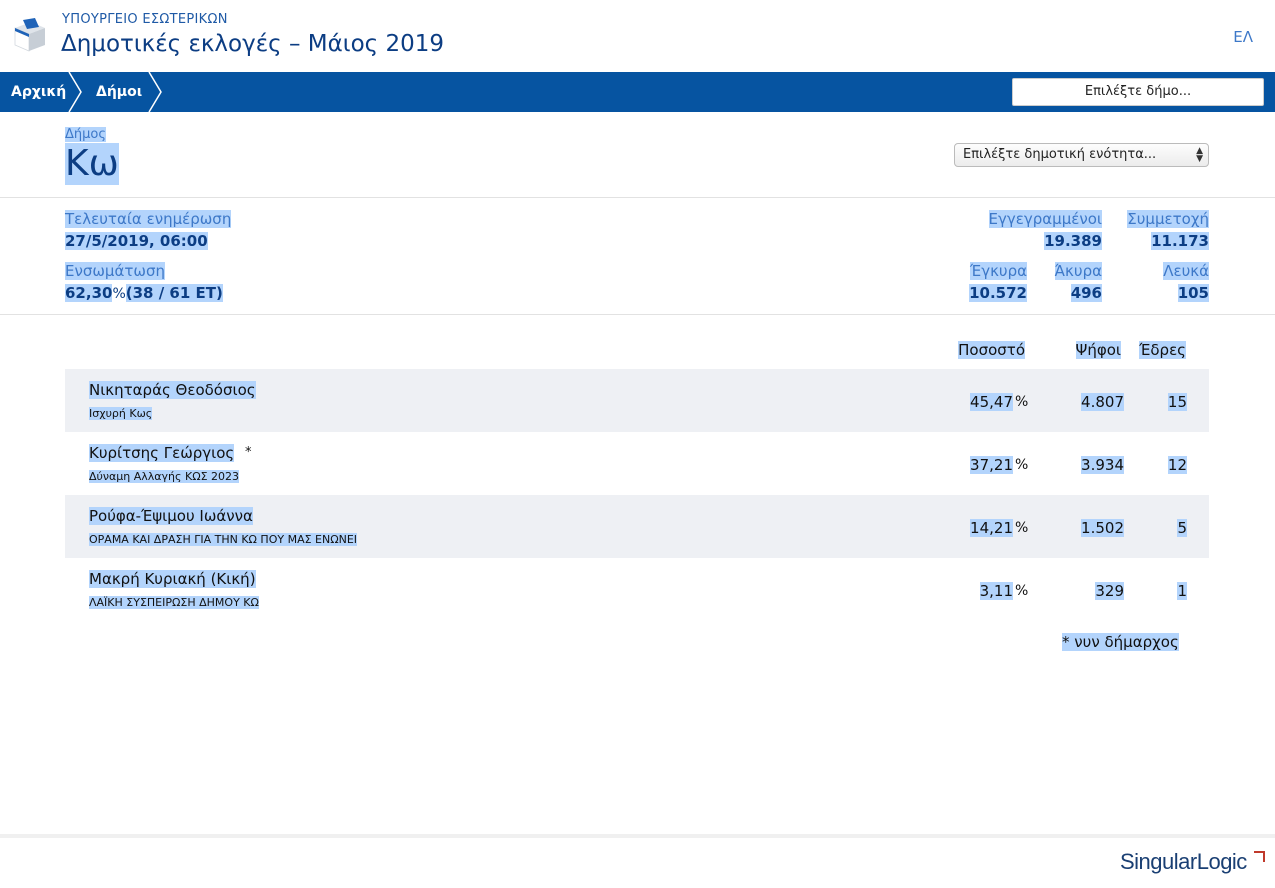 The width and height of the screenshot is (1275, 888). I want to click on seats-header: Έδρες, so click(1162, 350).